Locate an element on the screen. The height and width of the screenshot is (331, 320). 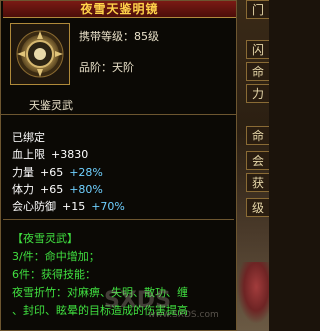
side-tab-7: 获 is located at coordinates (257, 182).